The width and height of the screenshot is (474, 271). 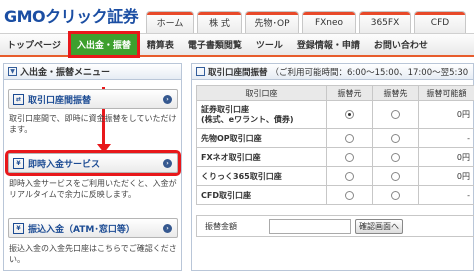 I want to click on account-name: CFD取引口座, so click(x=261, y=195).